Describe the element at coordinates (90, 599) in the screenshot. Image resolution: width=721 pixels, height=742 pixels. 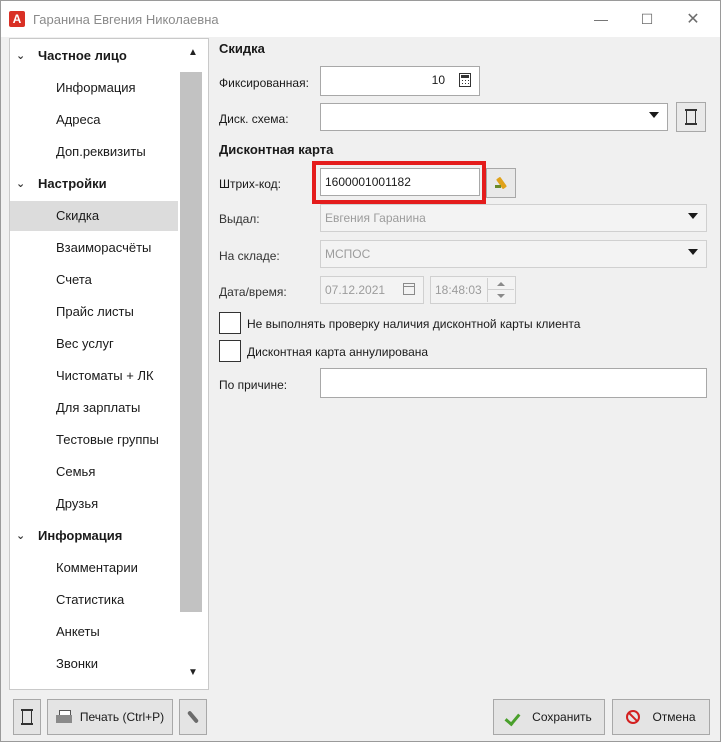
I see `sidebar-item-label: Статистика` at that location.